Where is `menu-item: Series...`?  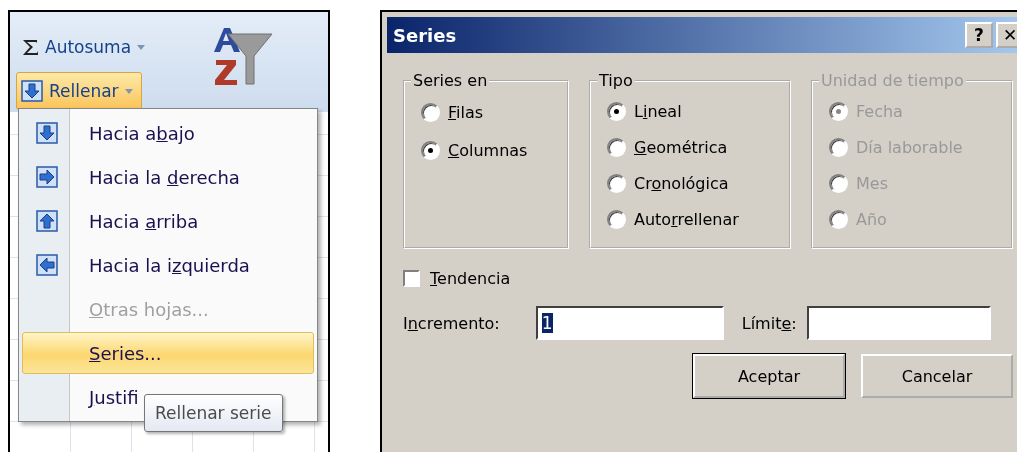 menu-item: Series... is located at coordinates (168, 353).